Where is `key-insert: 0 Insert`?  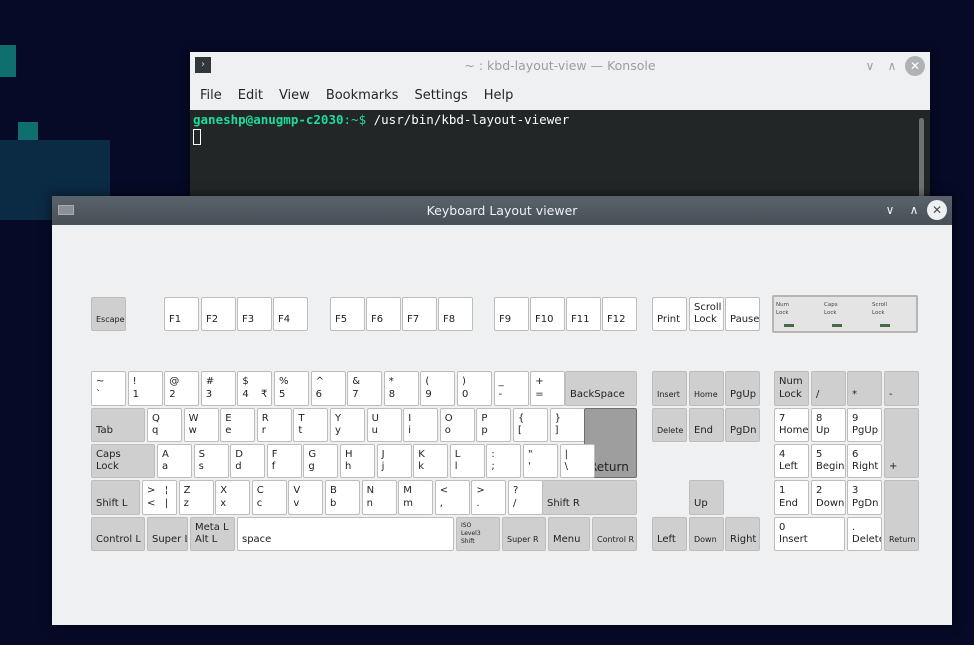
key-insert: 0 Insert is located at coordinates (809, 534).